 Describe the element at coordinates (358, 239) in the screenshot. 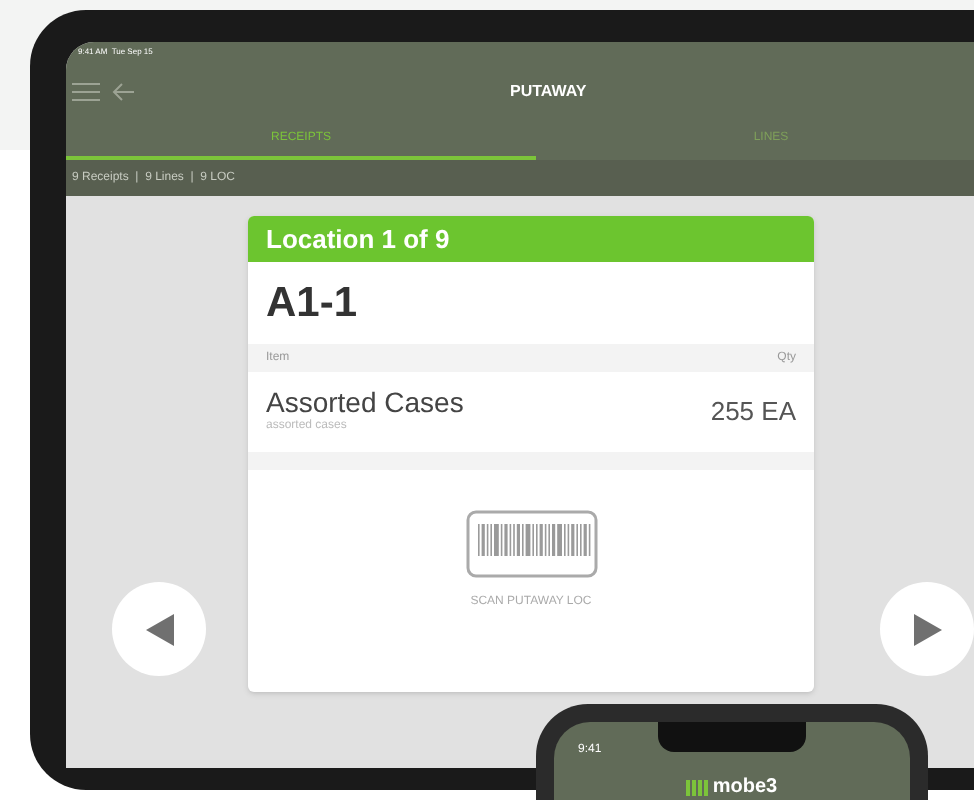

I see `card-header: Location 1 of 9` at that location.